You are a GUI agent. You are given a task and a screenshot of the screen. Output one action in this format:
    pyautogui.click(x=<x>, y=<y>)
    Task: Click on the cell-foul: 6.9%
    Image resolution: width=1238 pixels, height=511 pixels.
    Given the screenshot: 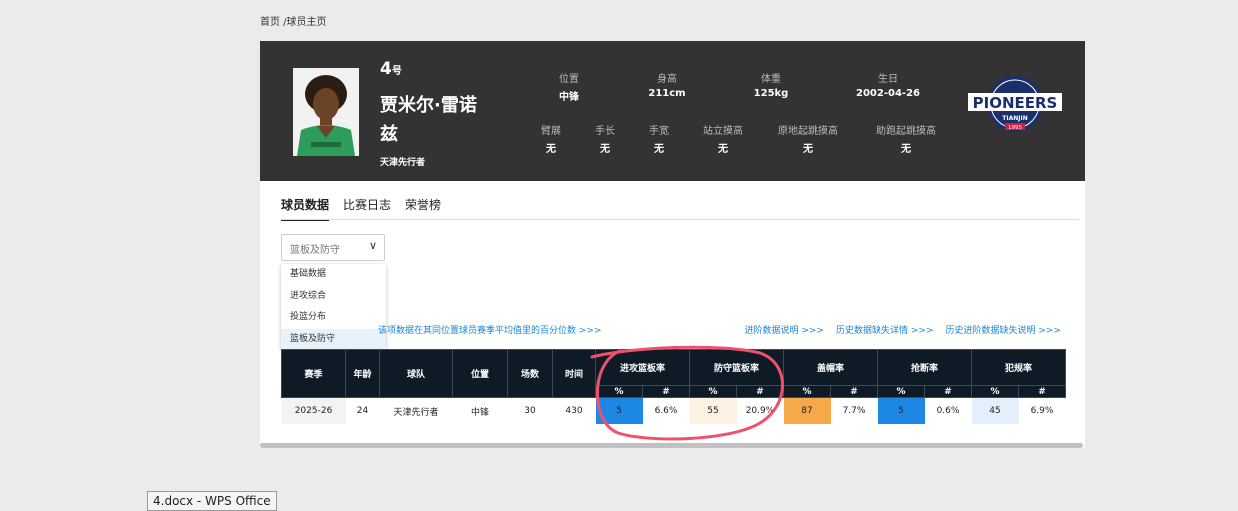 What is the action you would take?
    pyautogui.click(x=1042, y=411)
    